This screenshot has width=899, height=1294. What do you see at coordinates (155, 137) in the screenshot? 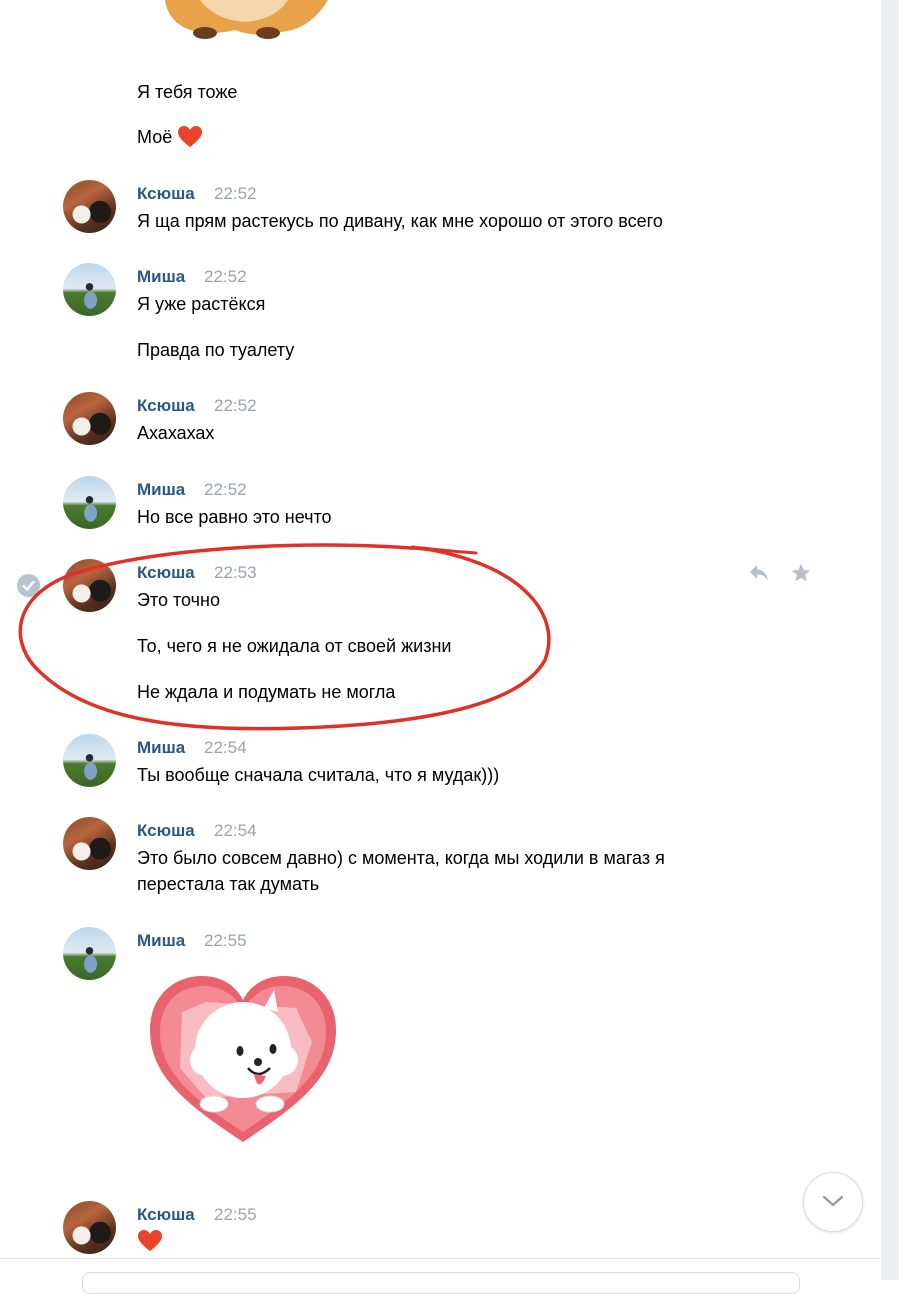
I see `message-text: Моё` at bounding box center [155, 137].